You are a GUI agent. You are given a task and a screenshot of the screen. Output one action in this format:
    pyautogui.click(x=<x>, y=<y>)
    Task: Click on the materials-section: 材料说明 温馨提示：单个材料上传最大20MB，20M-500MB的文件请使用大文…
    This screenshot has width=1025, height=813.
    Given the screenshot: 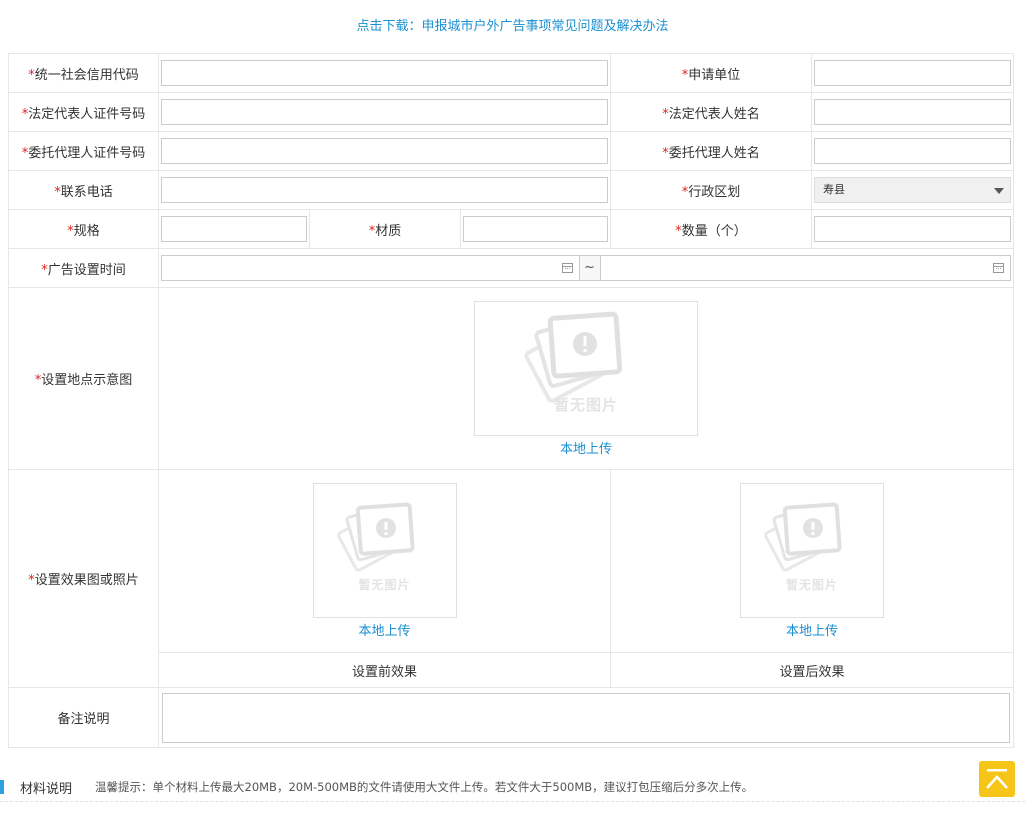 What is the action you would take?
    pyautogui.click(x=512, y=787)
    